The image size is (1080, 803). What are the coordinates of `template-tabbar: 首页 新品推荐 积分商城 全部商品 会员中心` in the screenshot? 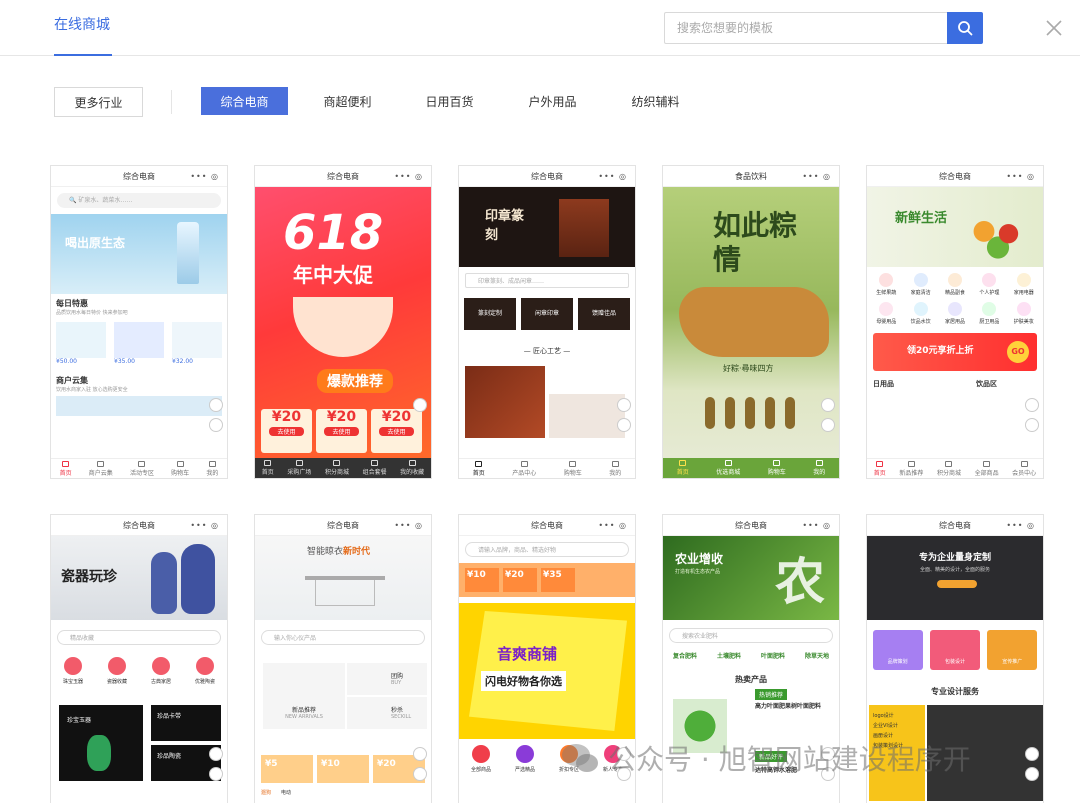 It's located at (955, 468).